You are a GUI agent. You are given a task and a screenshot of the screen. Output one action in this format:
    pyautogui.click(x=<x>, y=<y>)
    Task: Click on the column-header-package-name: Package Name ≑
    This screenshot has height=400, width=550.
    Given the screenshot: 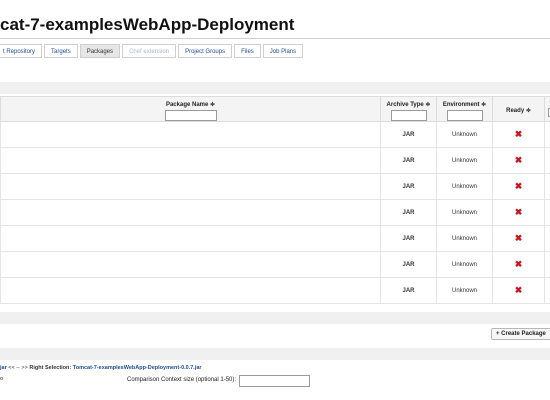 What is the action you would take?
    pyautogui.click(x=190, y=109)
    